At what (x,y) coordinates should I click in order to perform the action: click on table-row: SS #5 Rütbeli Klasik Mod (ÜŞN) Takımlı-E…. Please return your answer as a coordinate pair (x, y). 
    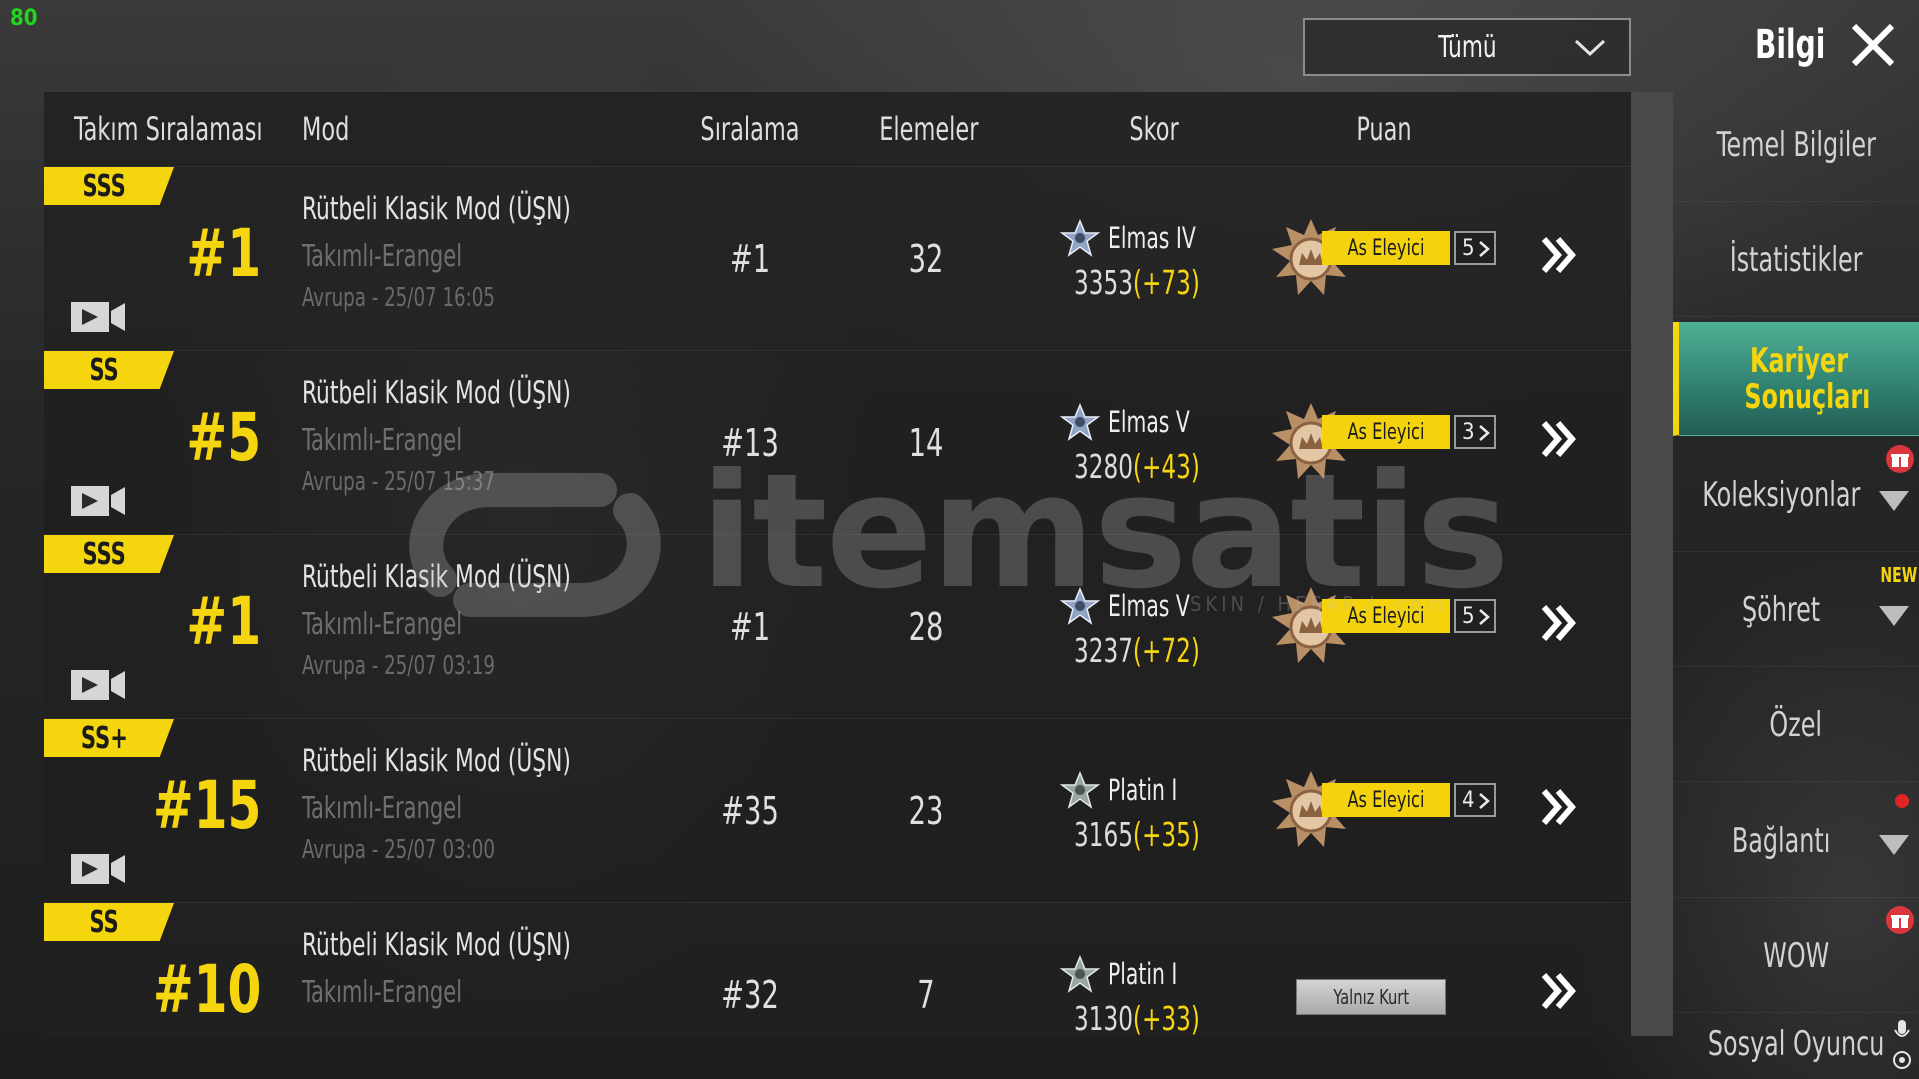
    Looking at the image, I should click on (837, 442).